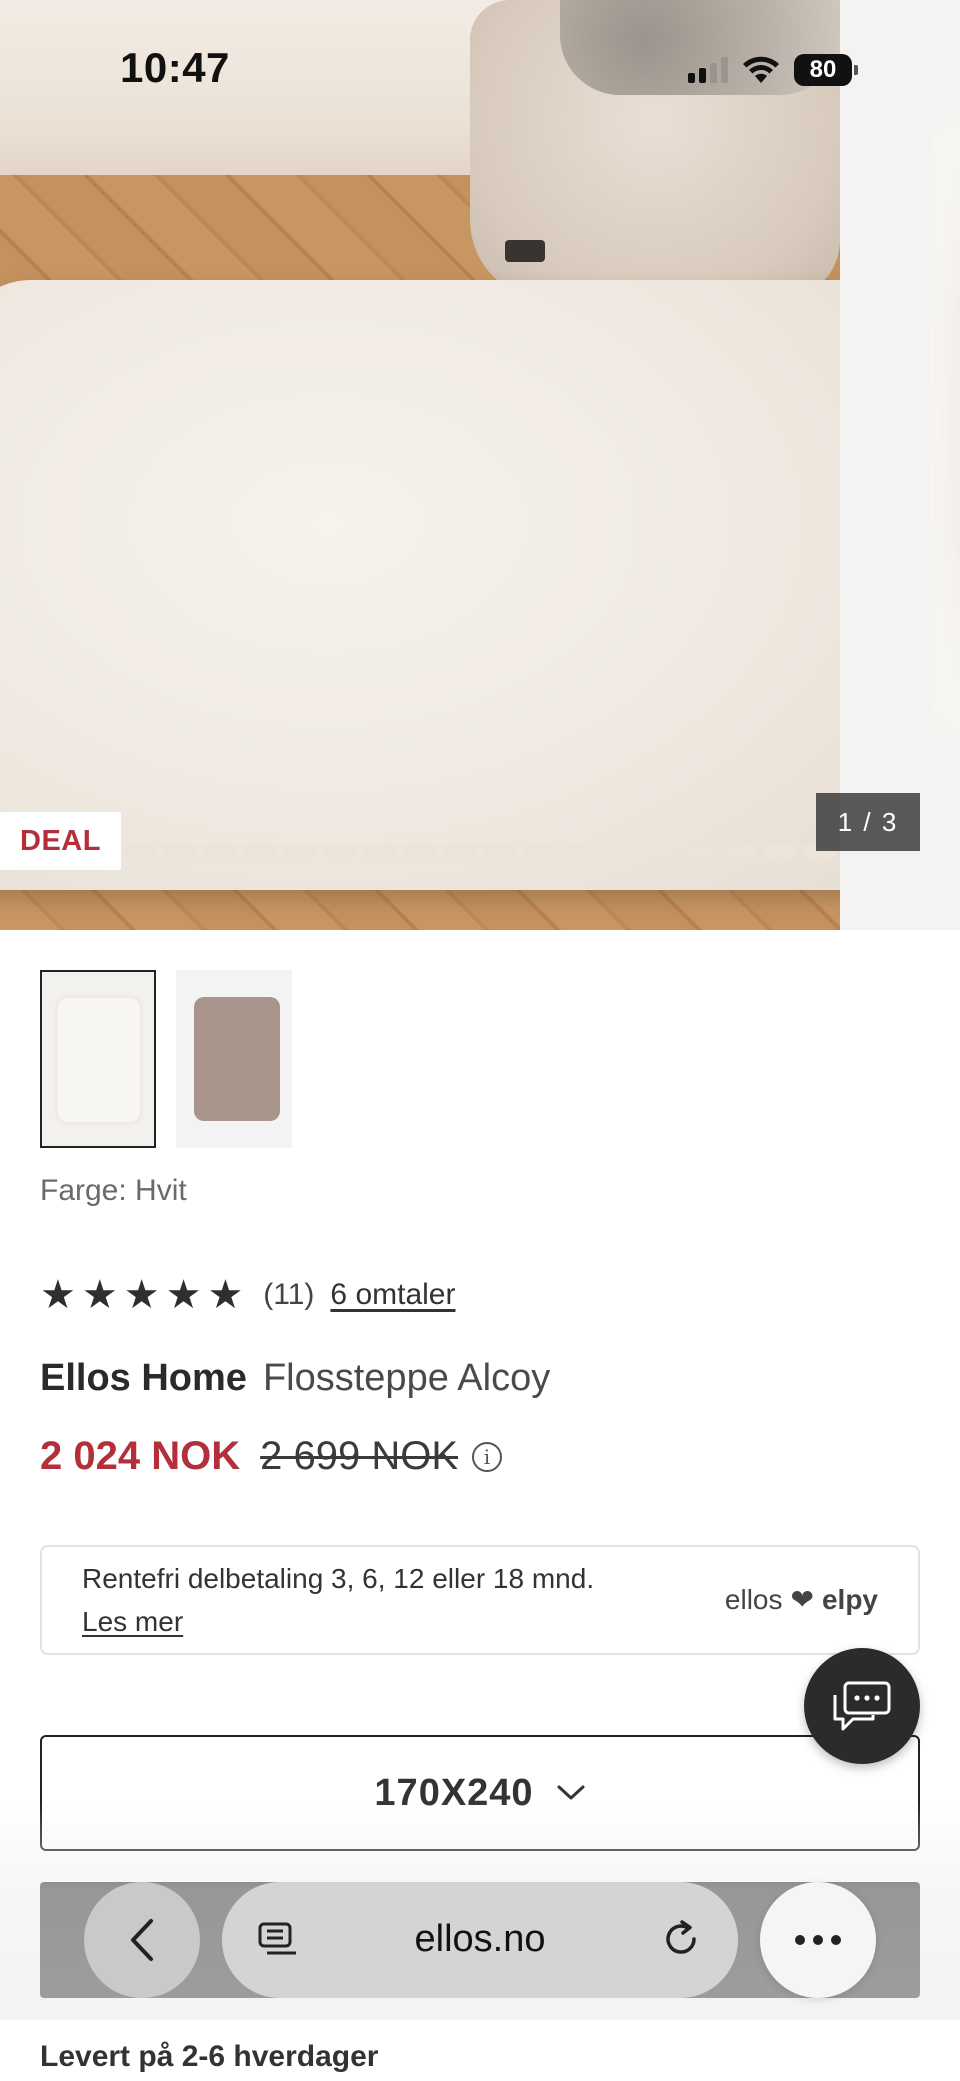 This screenshot has height=2081, width=960. Describe the element at coordinates (392, 1295) in the screenshot. I see `reviews-link: 6 omtaler` at that location.